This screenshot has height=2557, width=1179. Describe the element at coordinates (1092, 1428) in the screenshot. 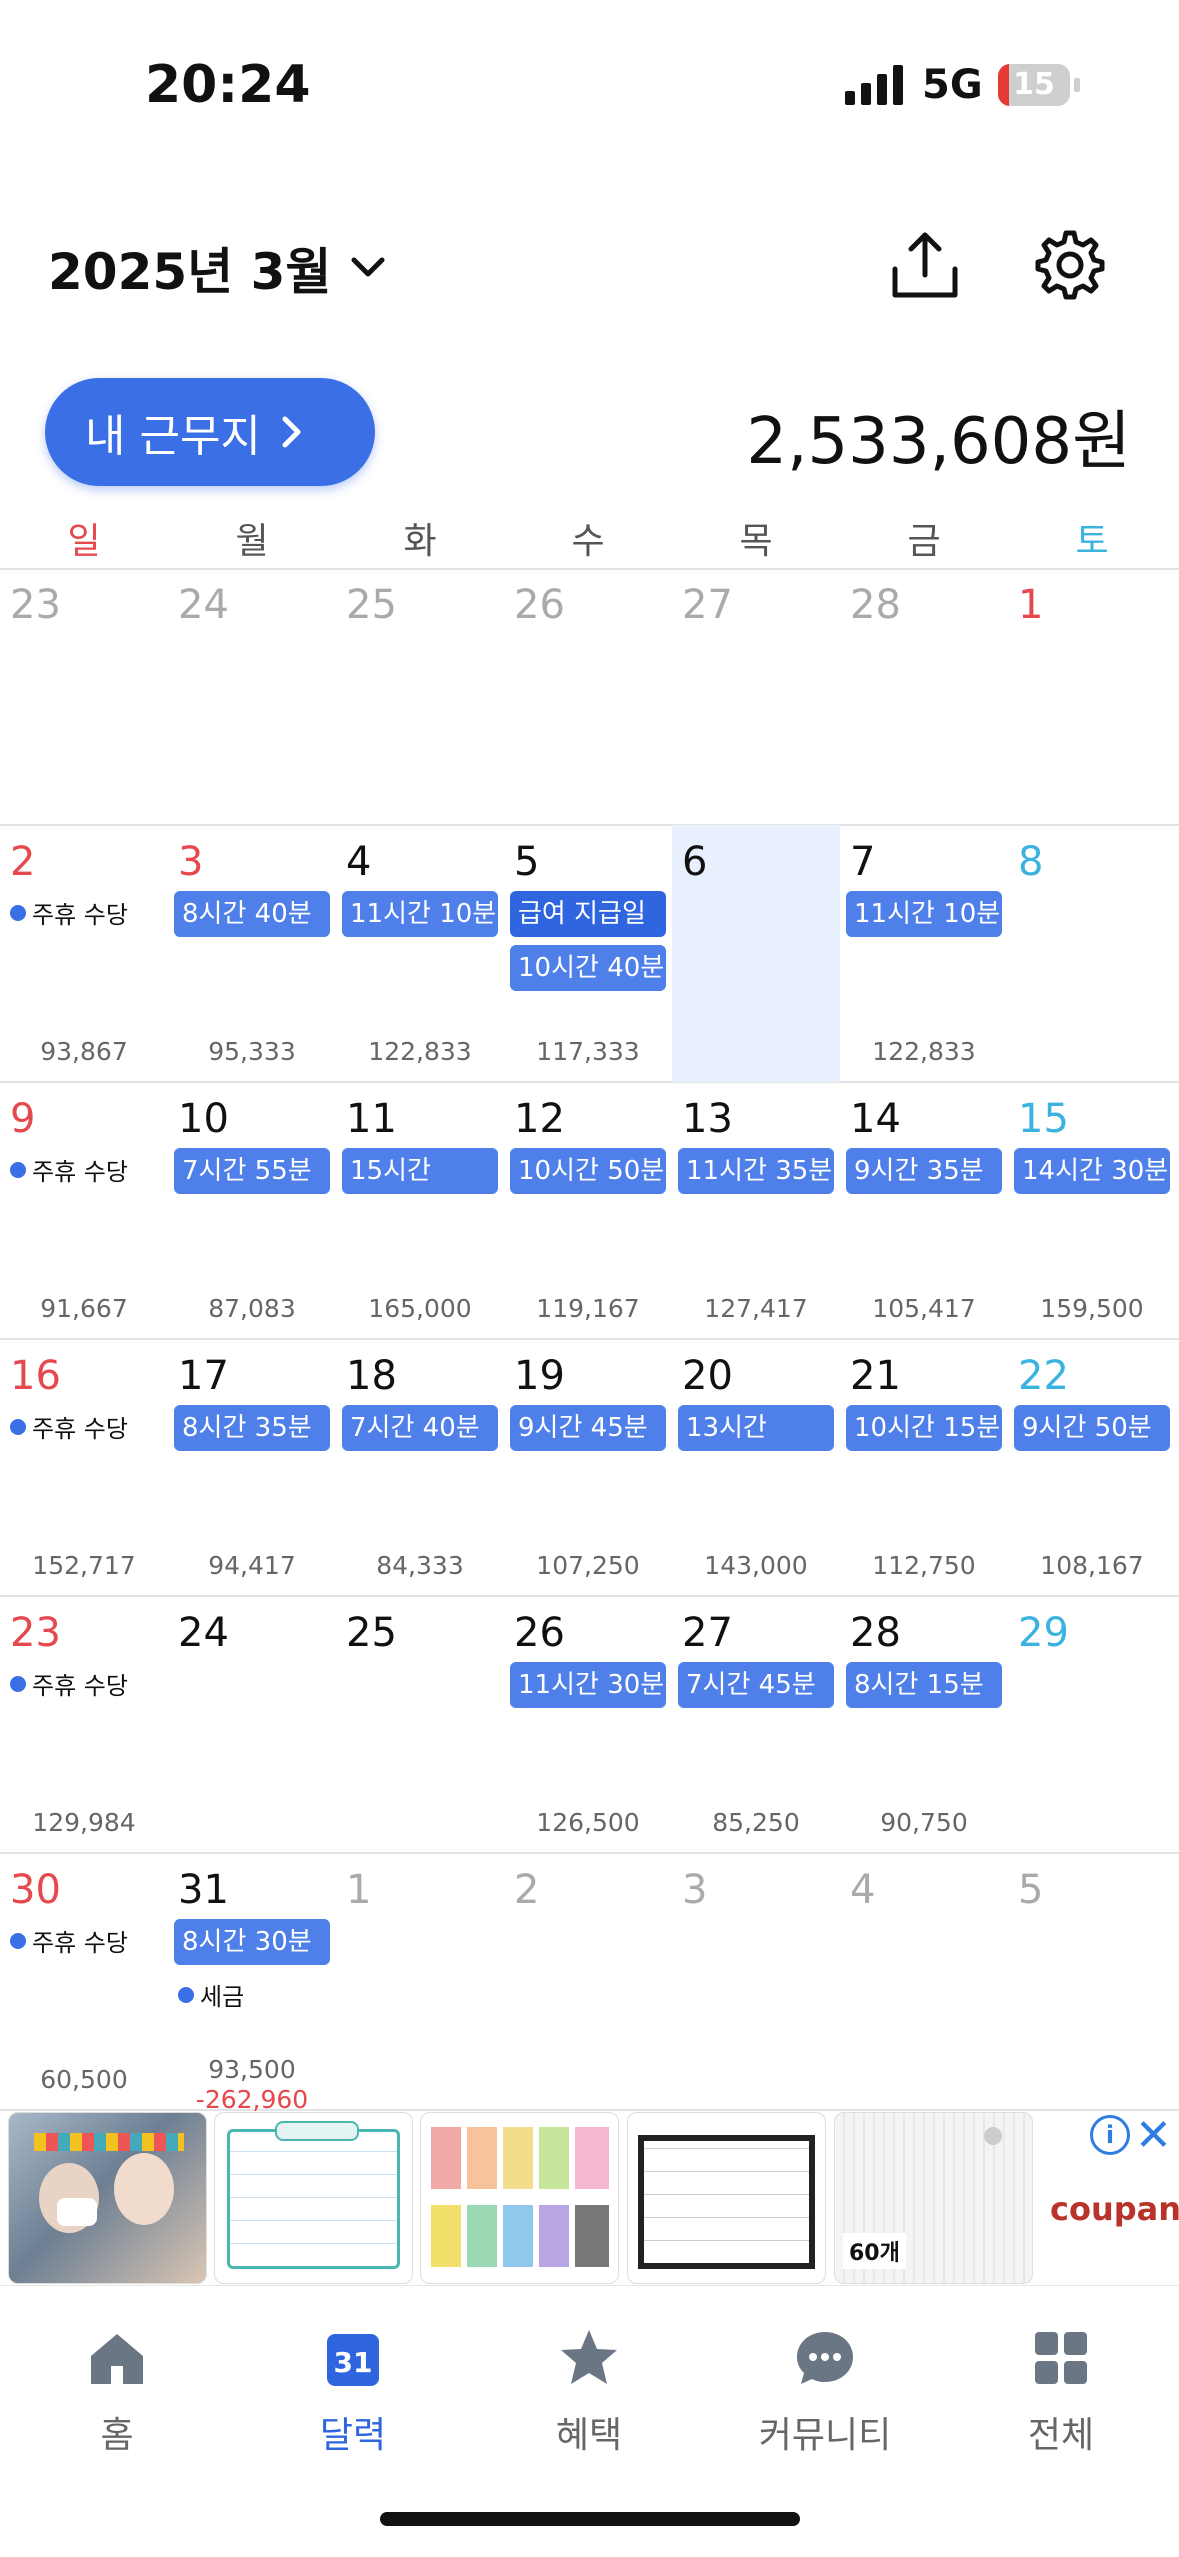

I see `work-hours-chip: 9시간 50분` at that location.